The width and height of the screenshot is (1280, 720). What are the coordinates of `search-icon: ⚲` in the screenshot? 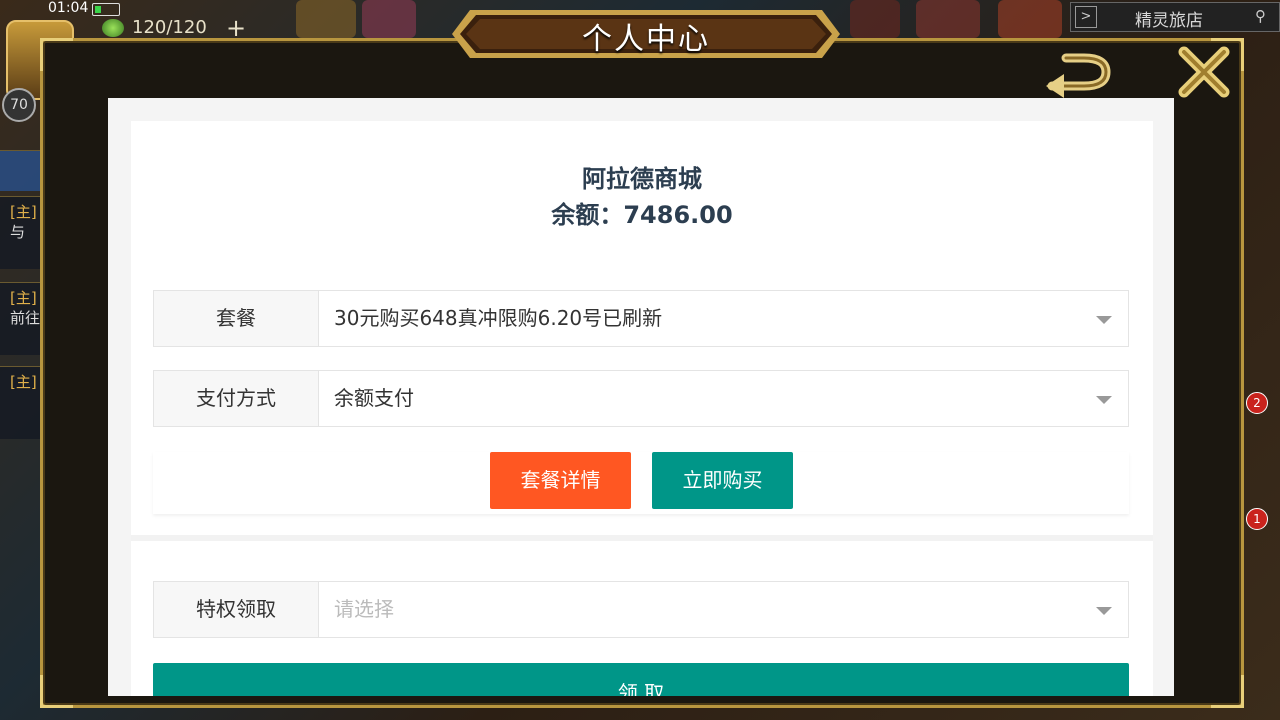 It's located at (1264, 16).